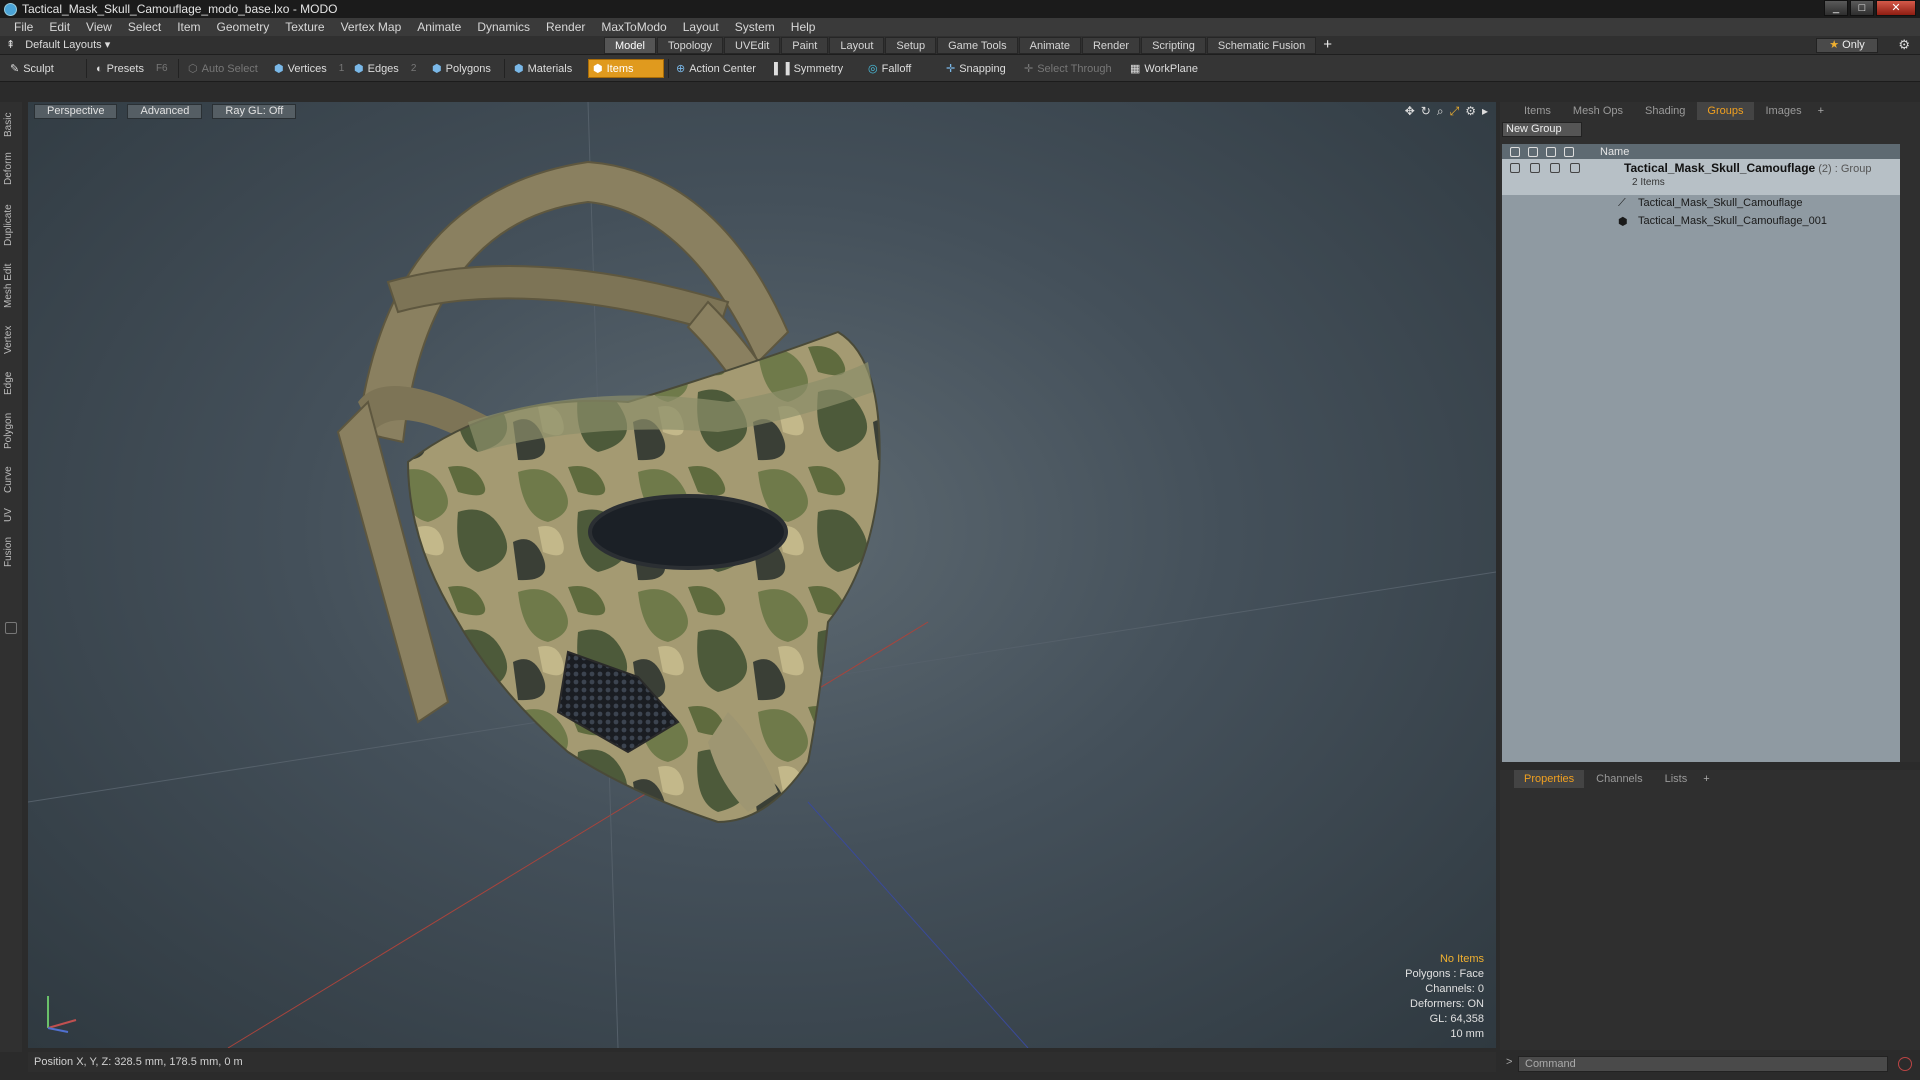  I want to click on layout-selector: ⇞ Default Layouts ▾, so click(58, 44).